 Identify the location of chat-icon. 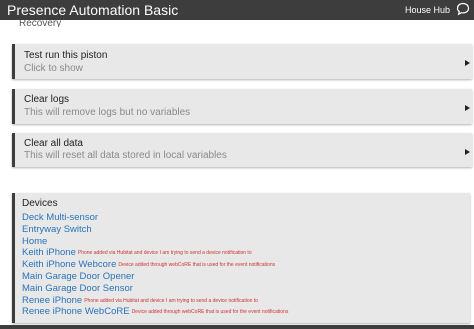
(463, 9).